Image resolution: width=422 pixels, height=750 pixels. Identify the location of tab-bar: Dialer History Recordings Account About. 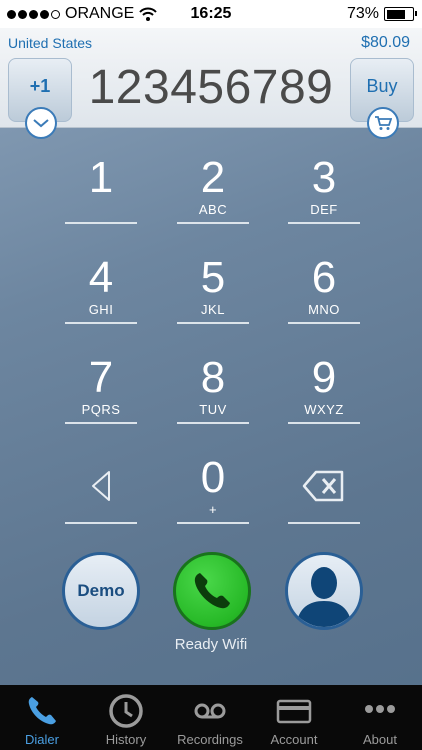
(211, 717).